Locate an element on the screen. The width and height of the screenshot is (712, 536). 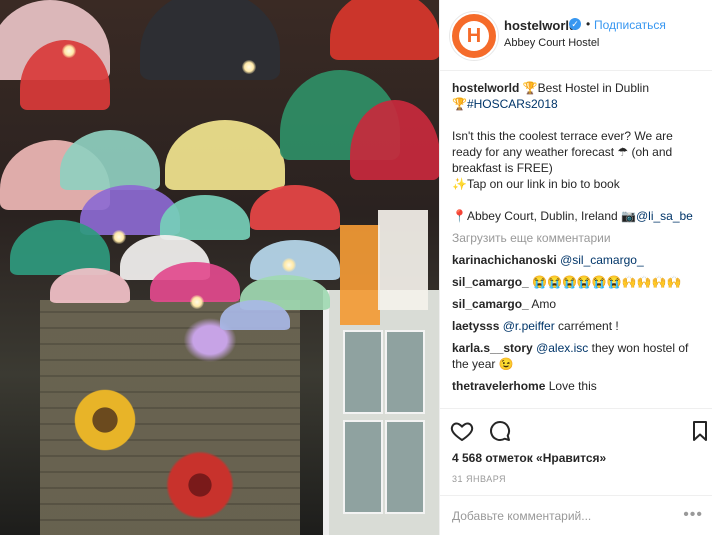
hashtag-link: #HOSCARs2018 is located at coordinates (512, 104).